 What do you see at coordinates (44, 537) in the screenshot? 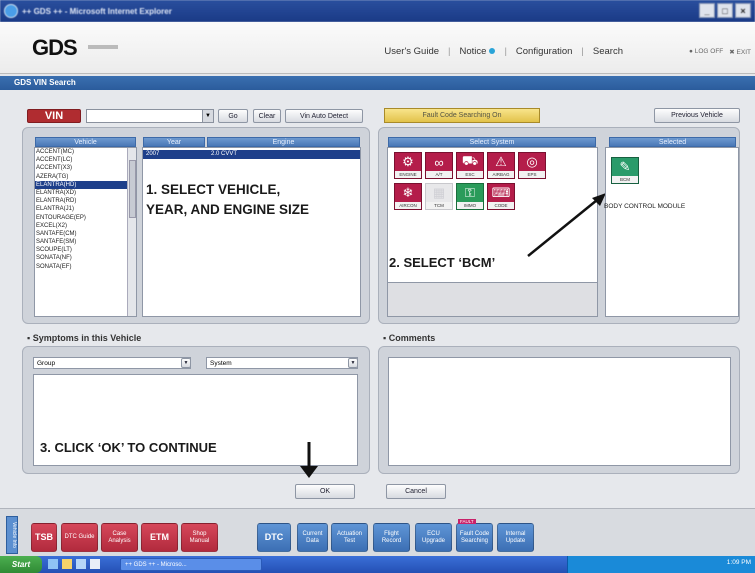
I see `toolbar-tsb-button: TSB` at bounding box center [44, 537].